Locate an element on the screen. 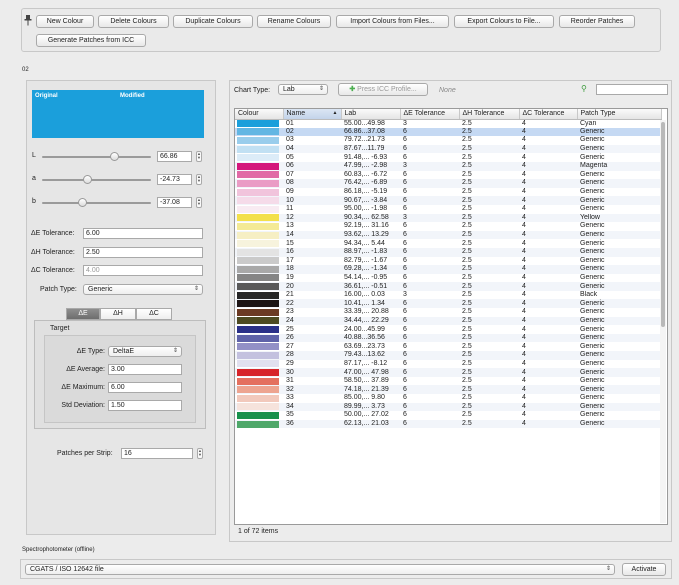  table-row: 24 34.44,... 22.29 6 2.5 4 Generic is located at coordinates (448, 321).